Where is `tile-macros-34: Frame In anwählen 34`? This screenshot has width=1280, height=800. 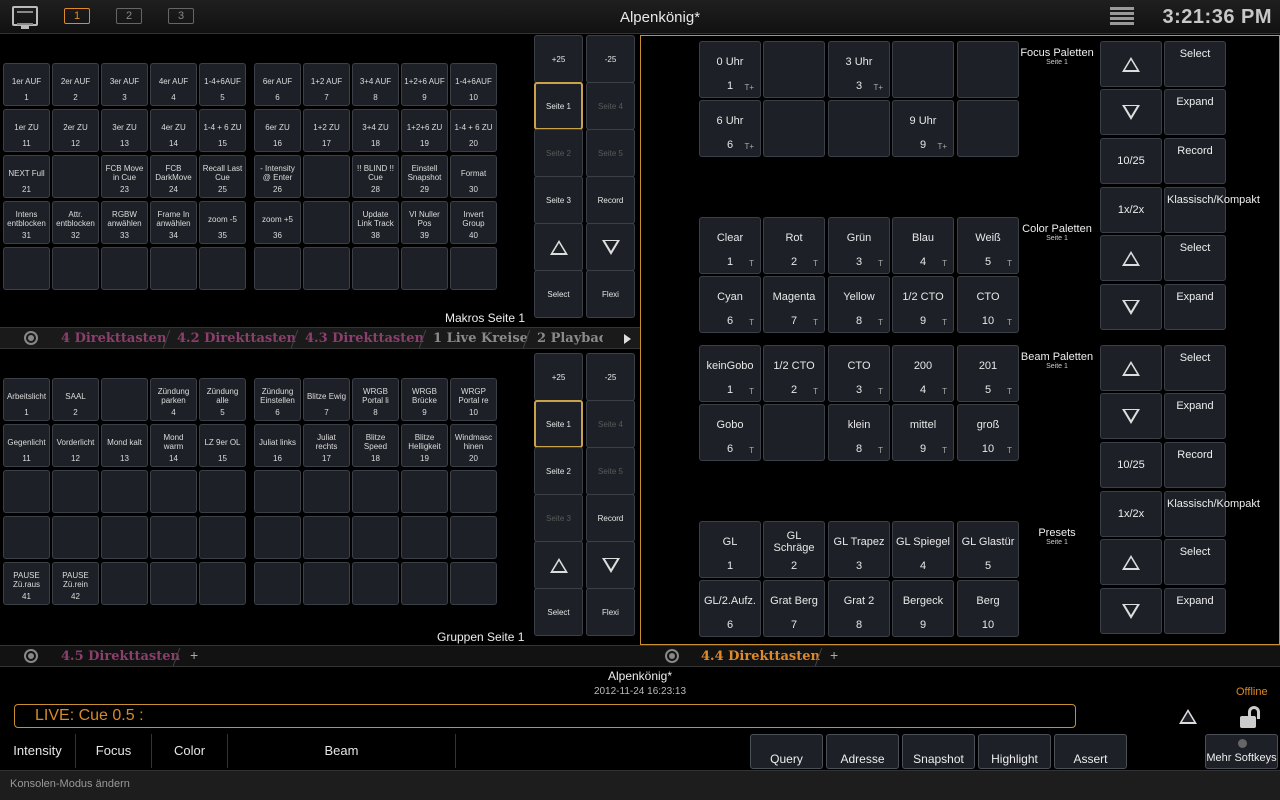
tile-macros-34: Frame In anwählen 34 is located at coordinates (173, 222).